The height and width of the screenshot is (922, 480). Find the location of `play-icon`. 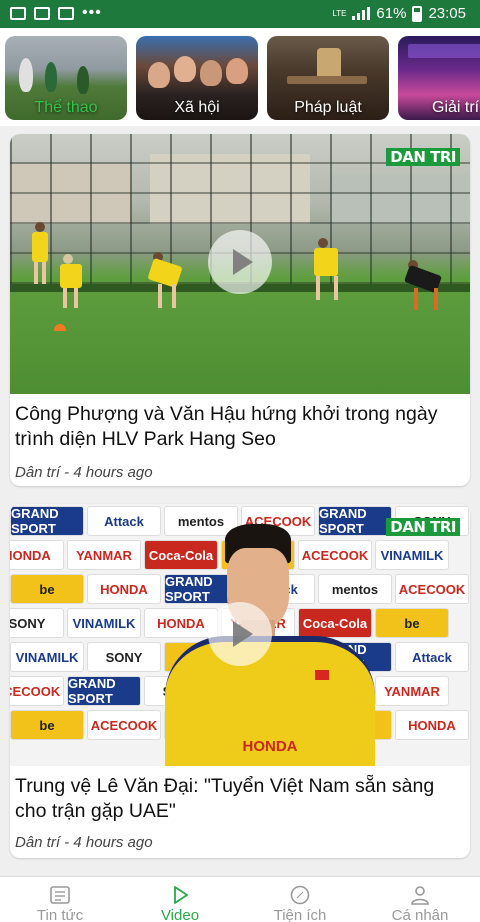

play-icon is located at coordinates (181, 895).